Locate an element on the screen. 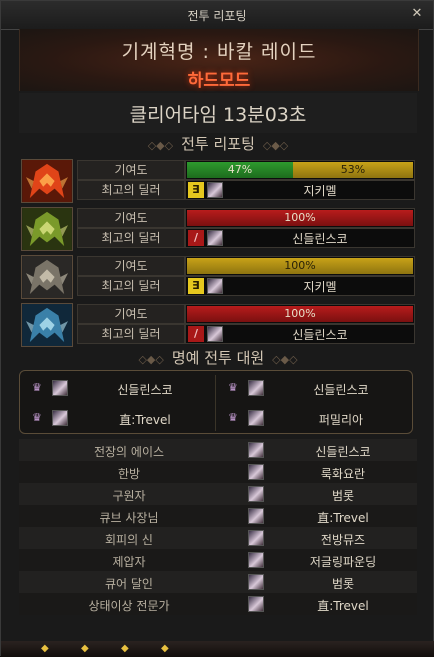 This screenshot has width=434, height=657. section-honor-label: 명예 전투 대원 is located at coordinates (218, 358).